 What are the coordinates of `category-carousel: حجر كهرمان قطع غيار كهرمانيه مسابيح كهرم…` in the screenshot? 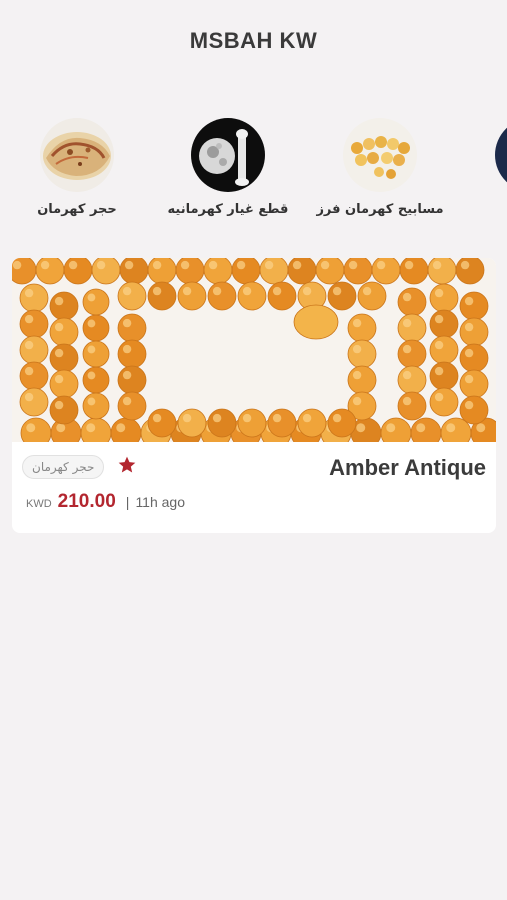 It's located at (253, 173).